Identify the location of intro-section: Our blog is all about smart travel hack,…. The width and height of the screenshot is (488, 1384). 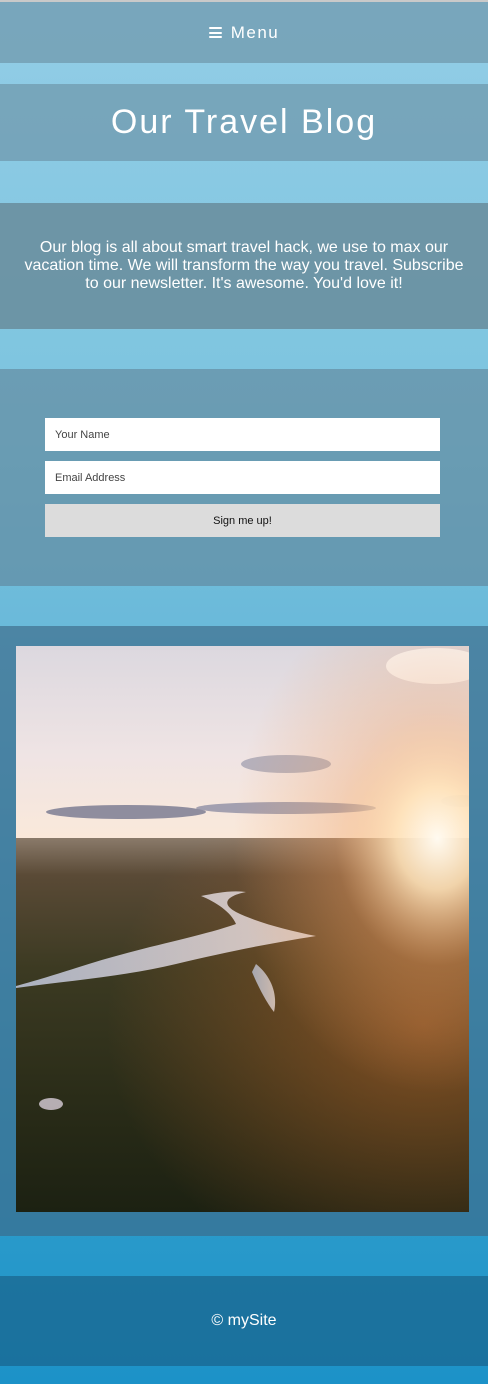
(244, 266).